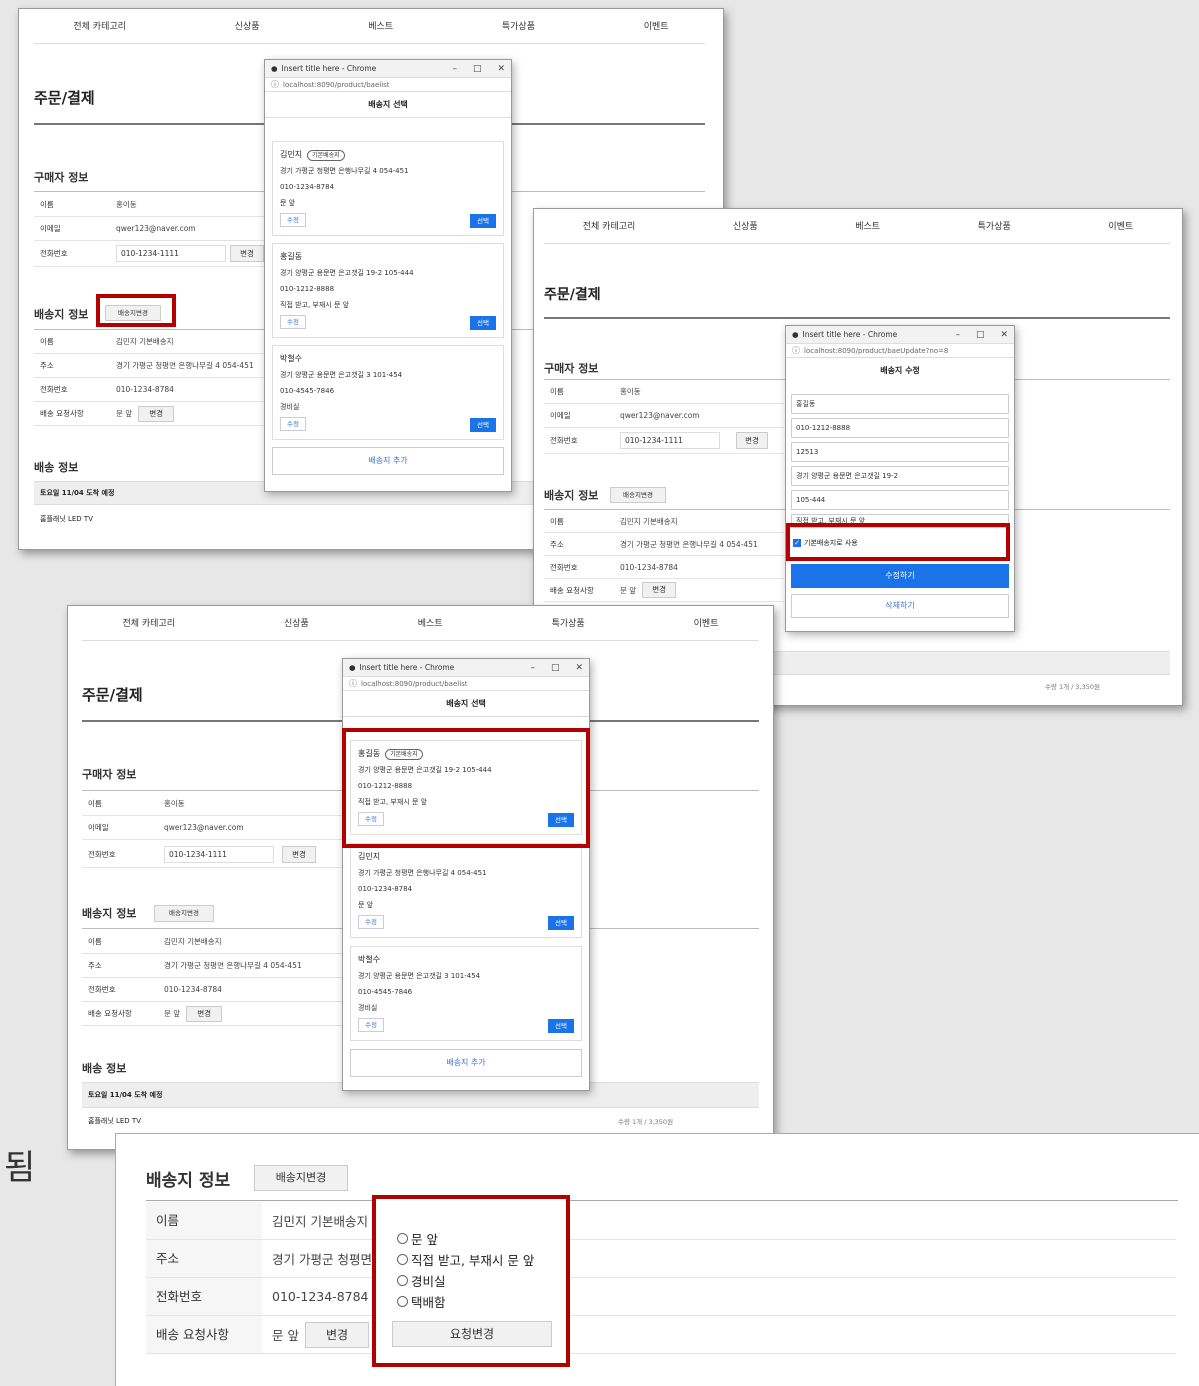 The width and height of the screenshot is (1199, 1386). Describe the element at coordinates (104, 1068) in the screenshot. I see `delivery-section-title: 배송 정보` at that location.